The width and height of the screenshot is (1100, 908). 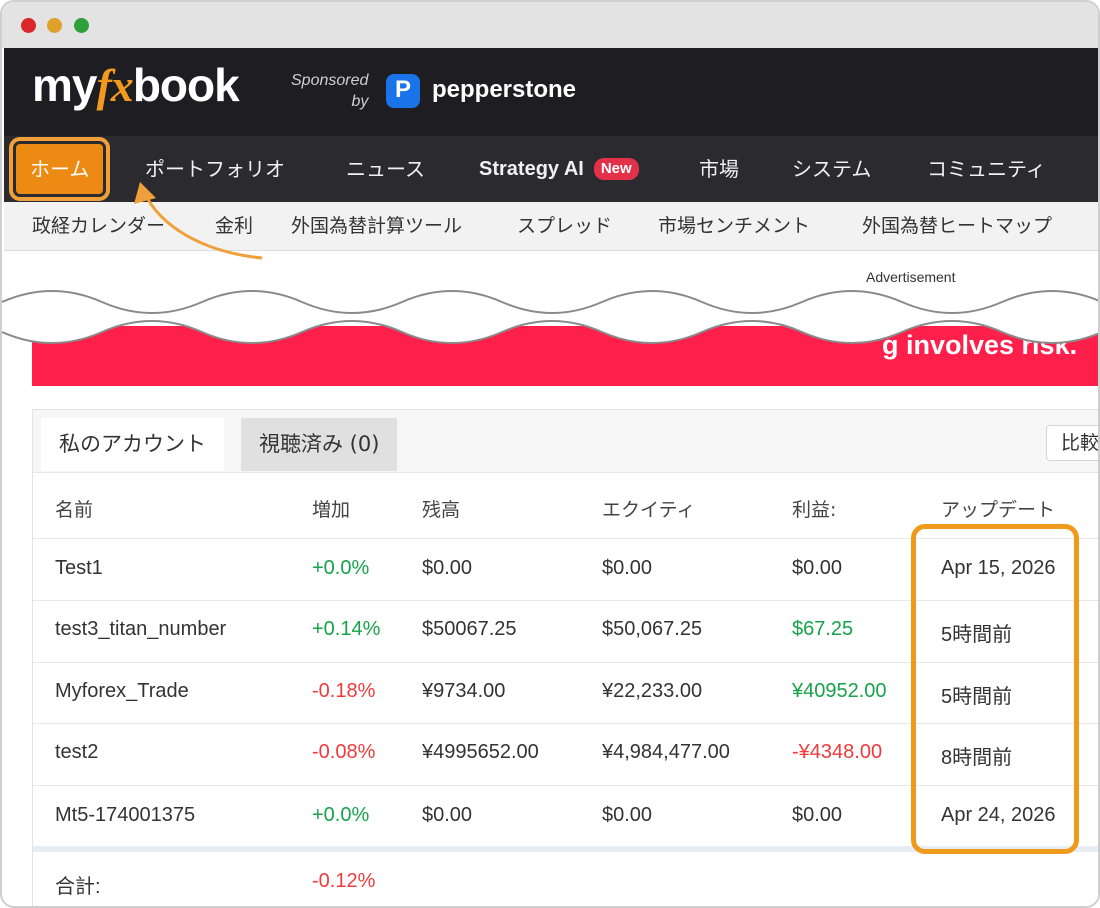 I want to click on account-equity: ¥4,984,477.00, so click(x=666, y=752).